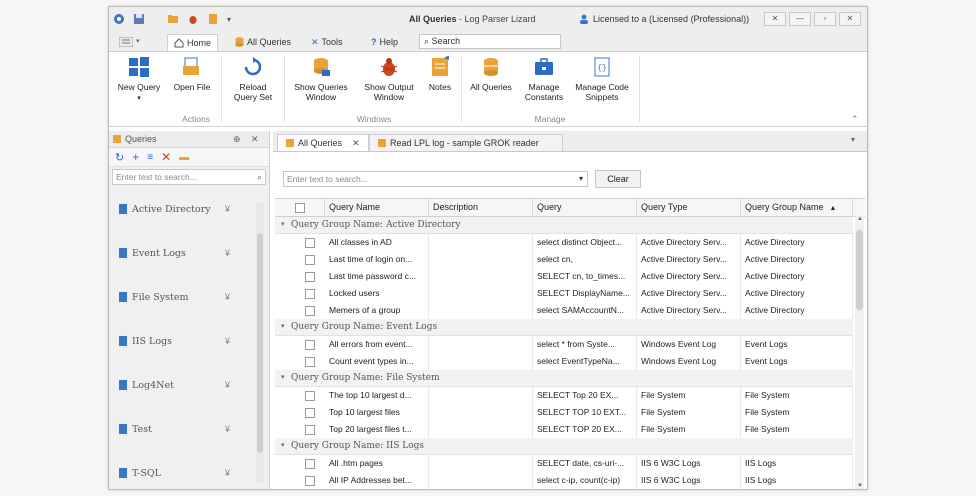 The height and width of the screenshot is (496, 976). Describe the element at coordinates (377, 207) in the screenshot. I see `column-header-query-name: Query Name` at that location.